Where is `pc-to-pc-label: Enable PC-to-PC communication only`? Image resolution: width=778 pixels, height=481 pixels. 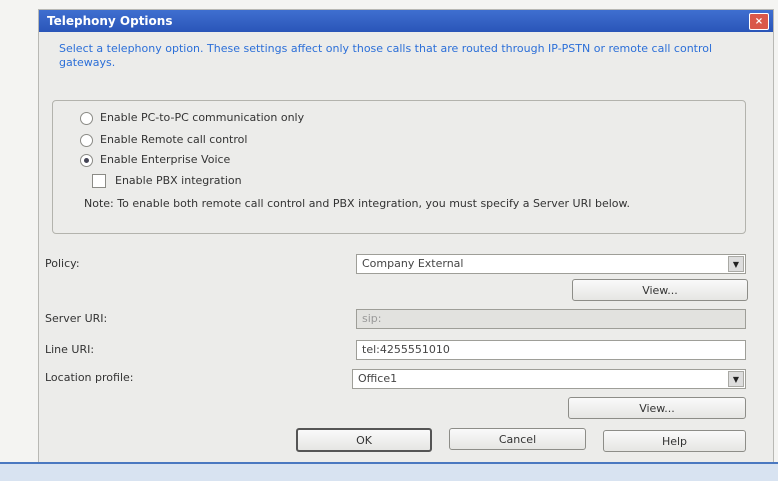
pc-to-pc-label: Enable PC-to-PC communication only is located at coordinates (202, 117).